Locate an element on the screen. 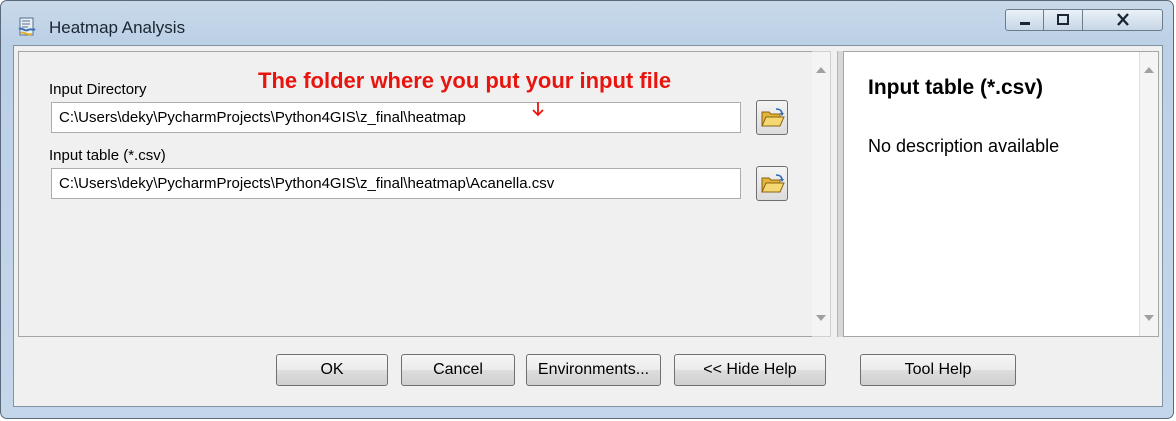  annotation-text: The folder where you put your input file is located at coordinates (465, 80).